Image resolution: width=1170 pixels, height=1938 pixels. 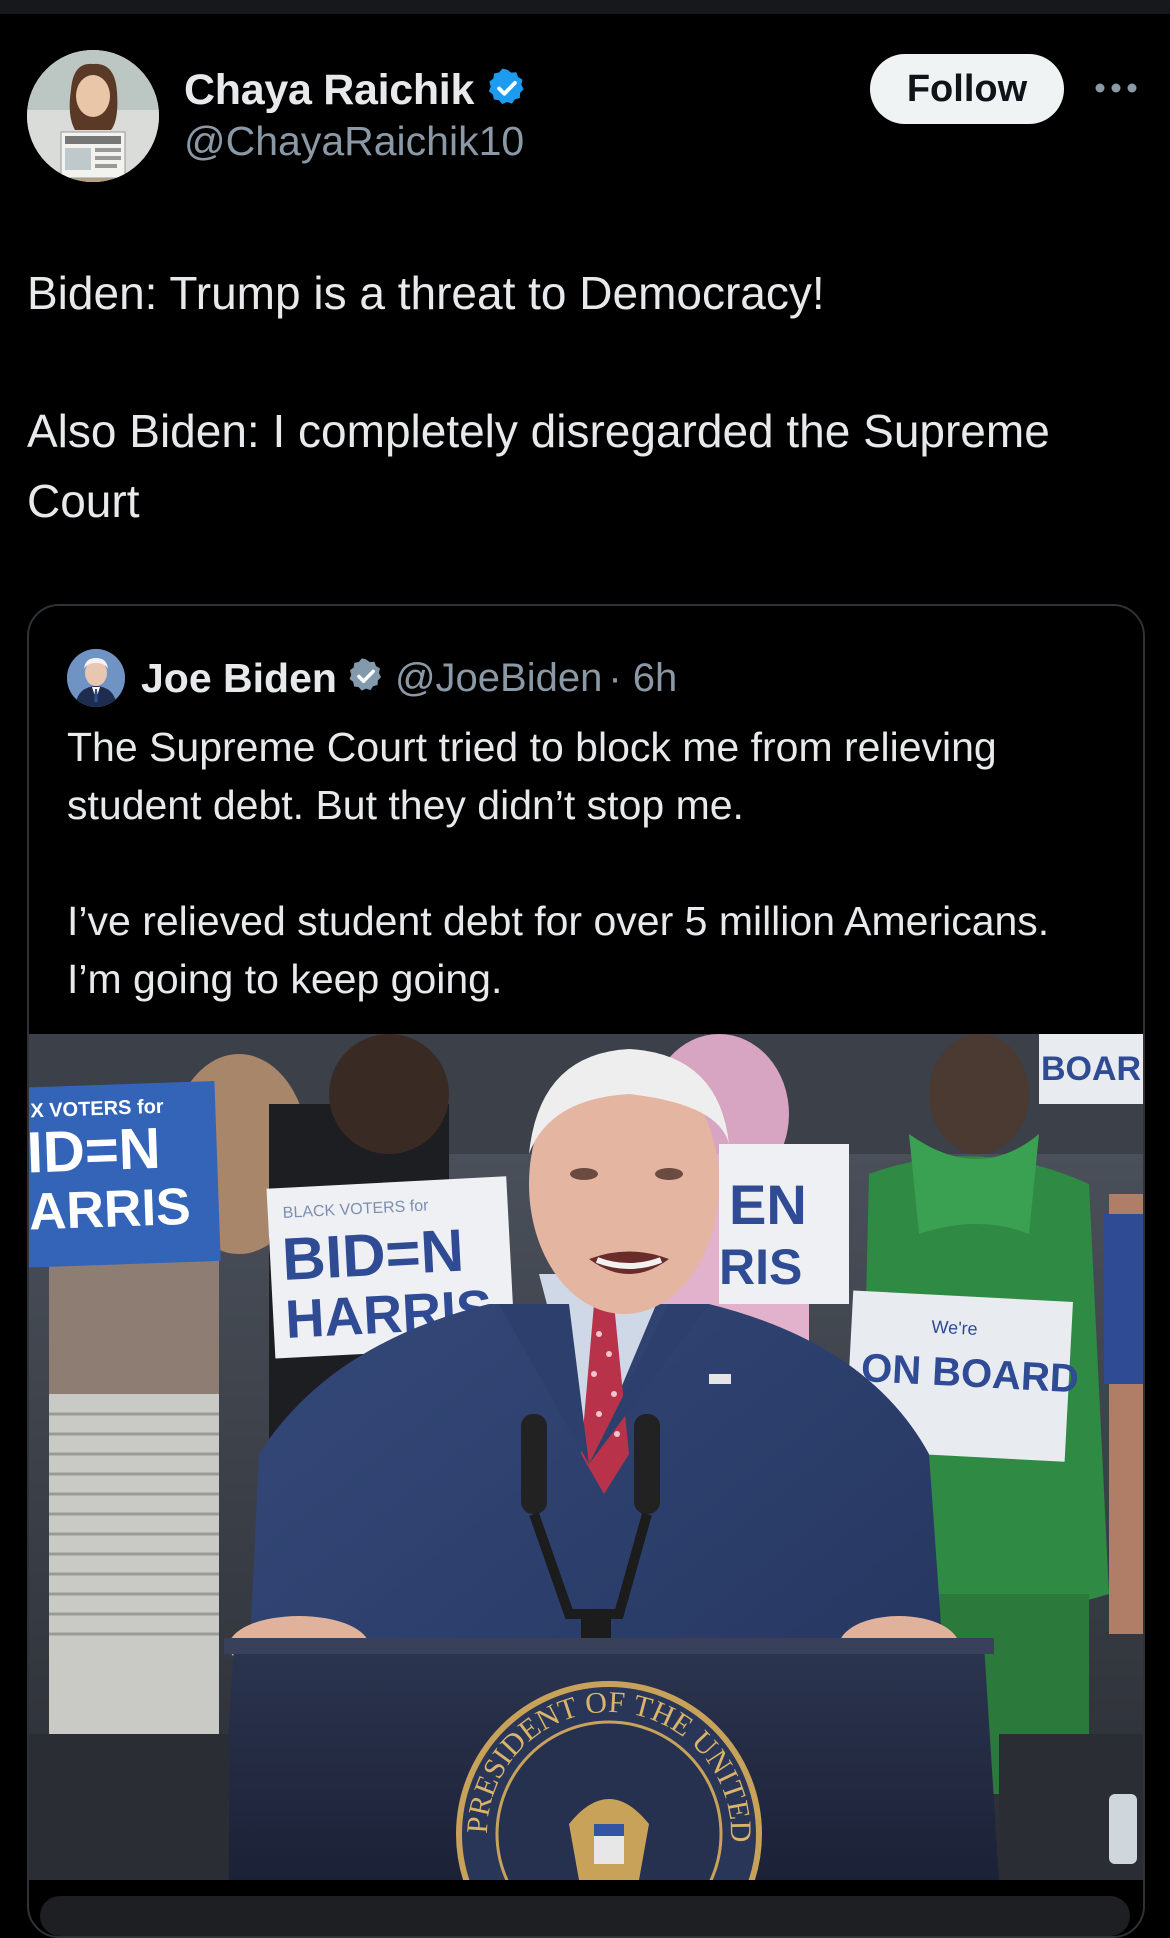 I want to click on sign-left-line1: ID=N, so click(x=95, y=1151).